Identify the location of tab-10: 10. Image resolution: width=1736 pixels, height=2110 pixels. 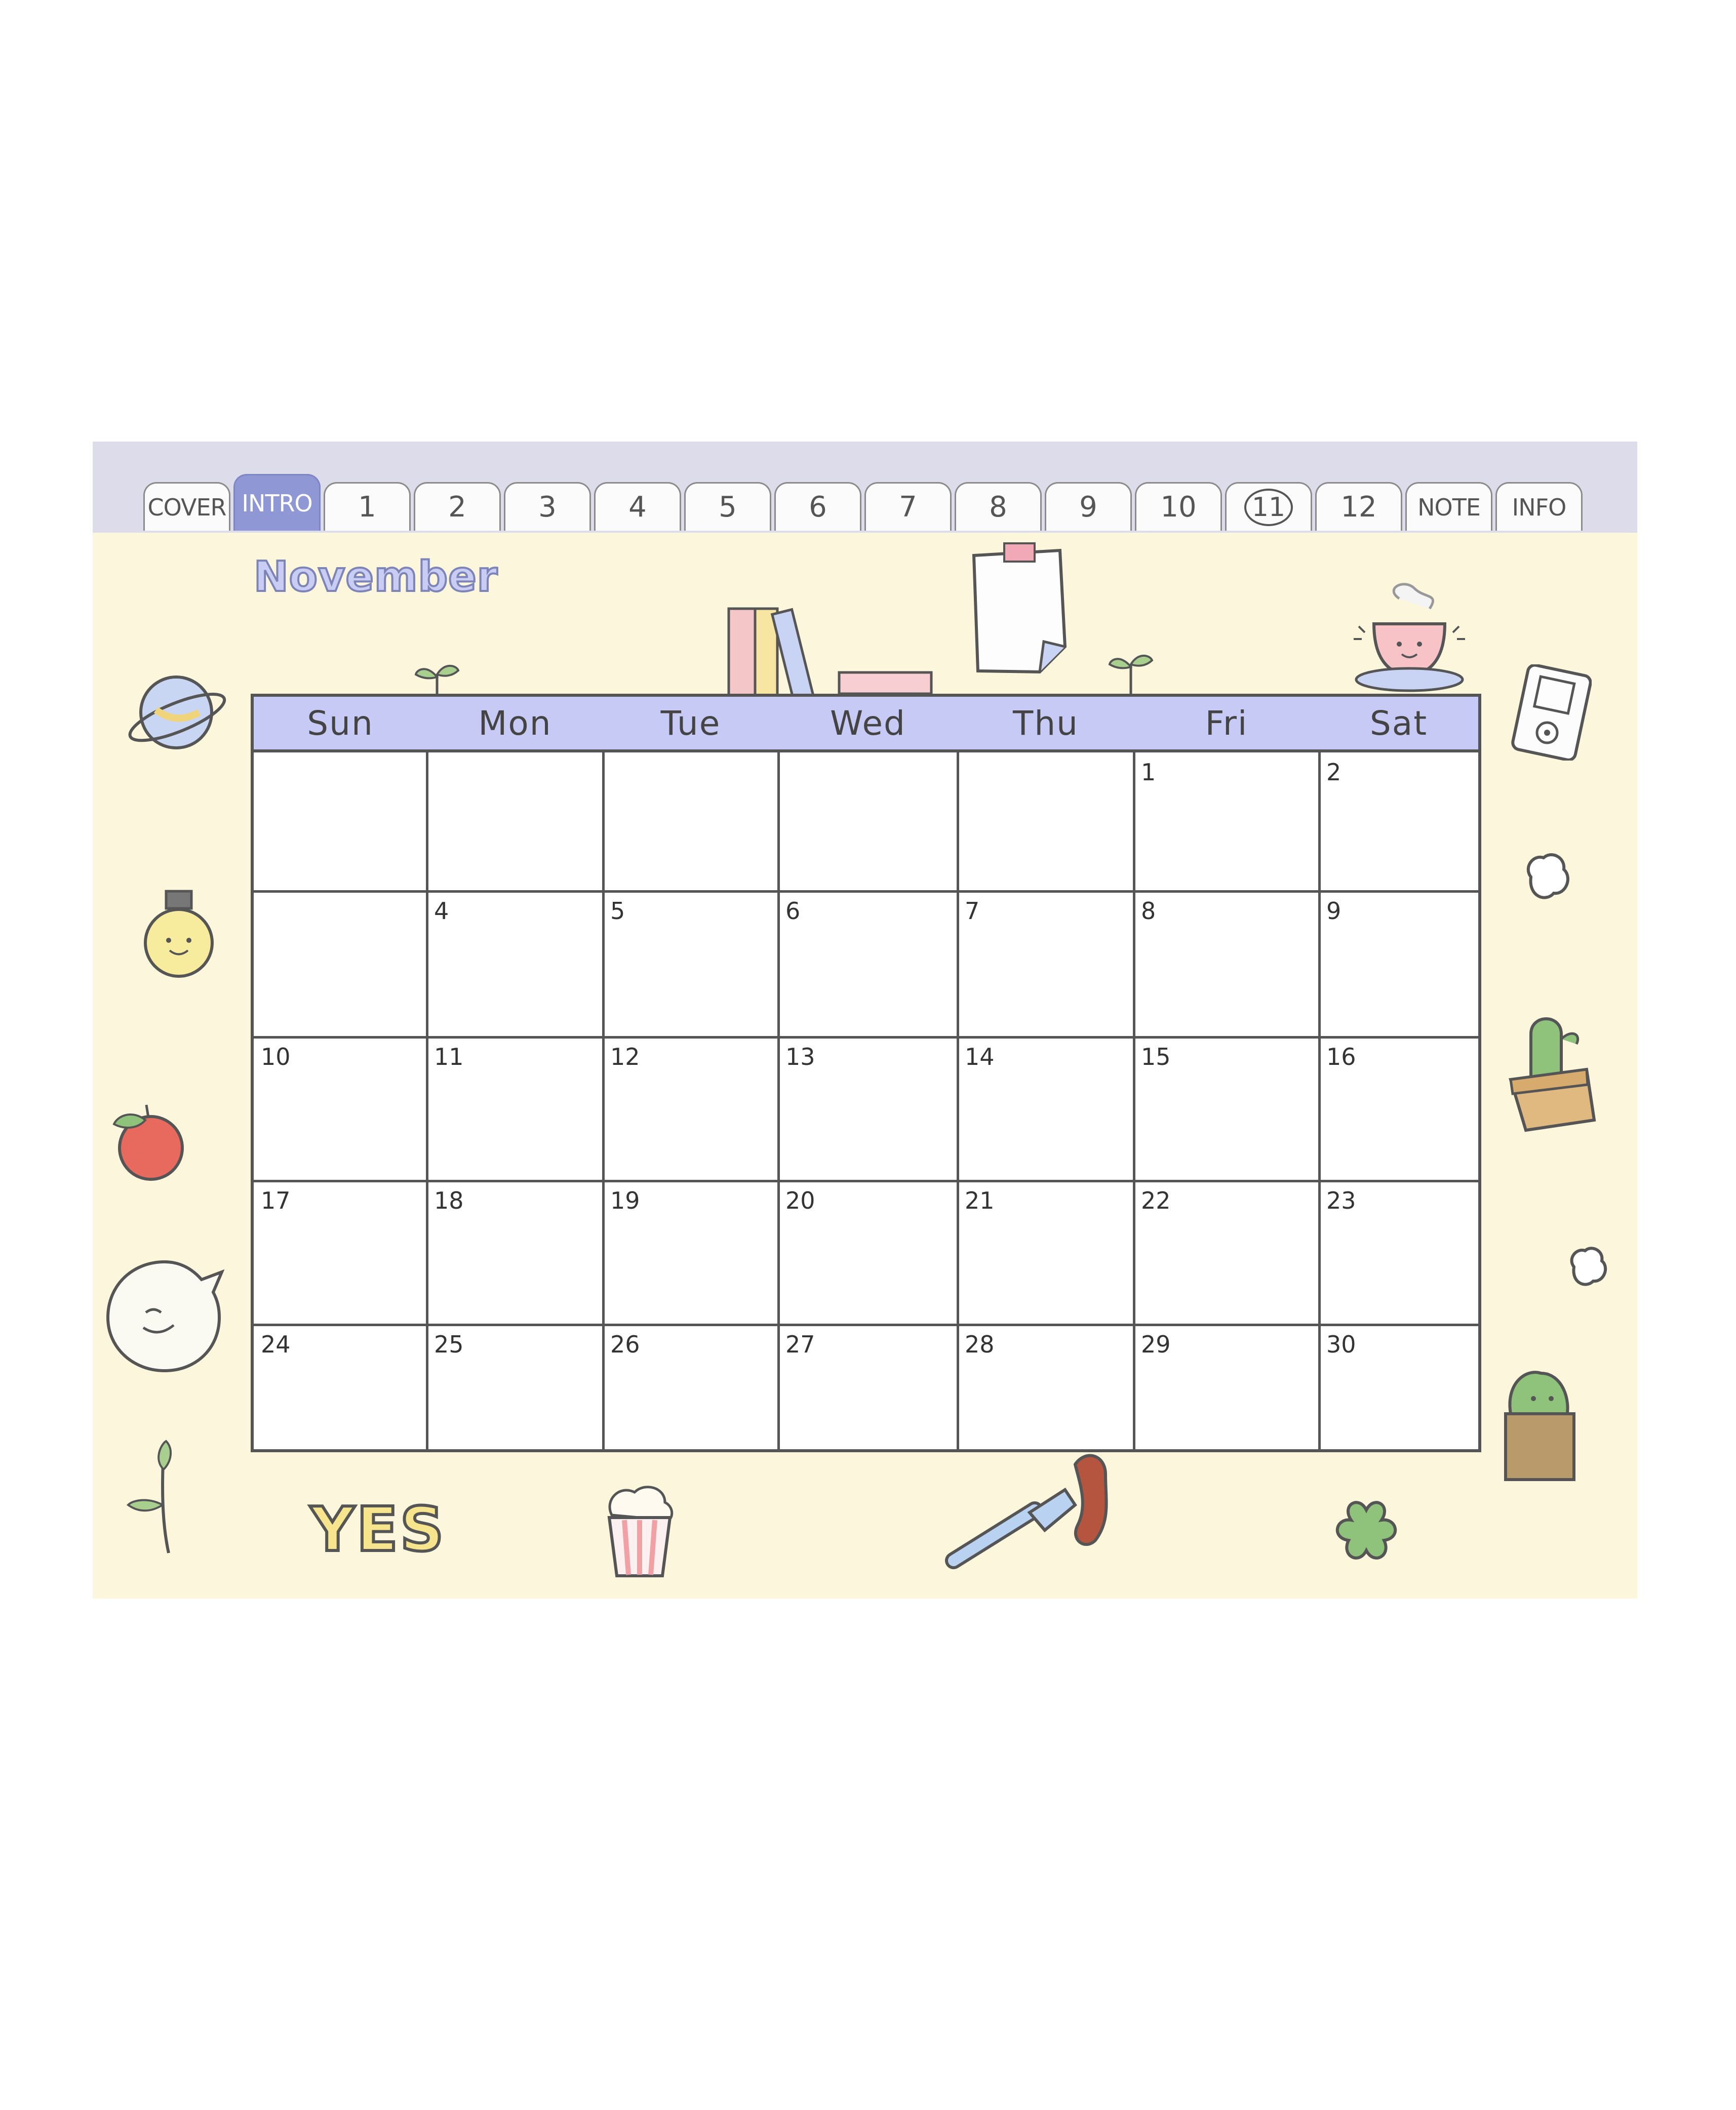
(1179, 507).